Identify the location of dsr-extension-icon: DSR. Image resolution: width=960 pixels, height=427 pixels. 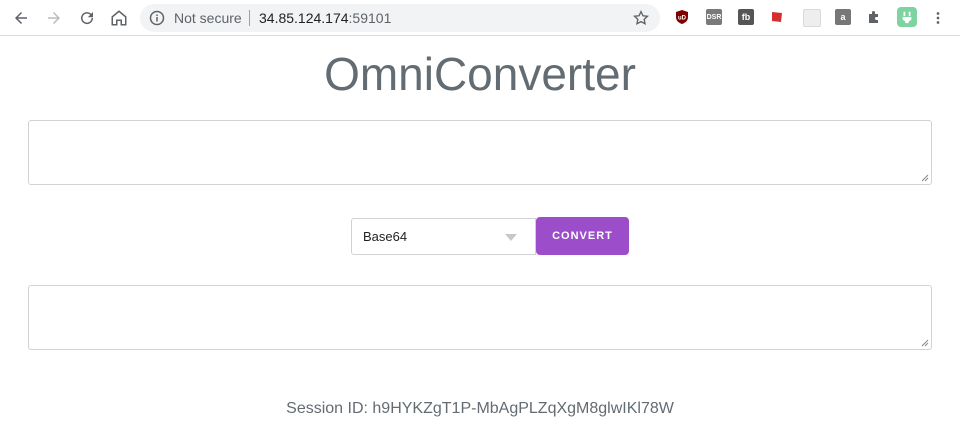
(714, 17).